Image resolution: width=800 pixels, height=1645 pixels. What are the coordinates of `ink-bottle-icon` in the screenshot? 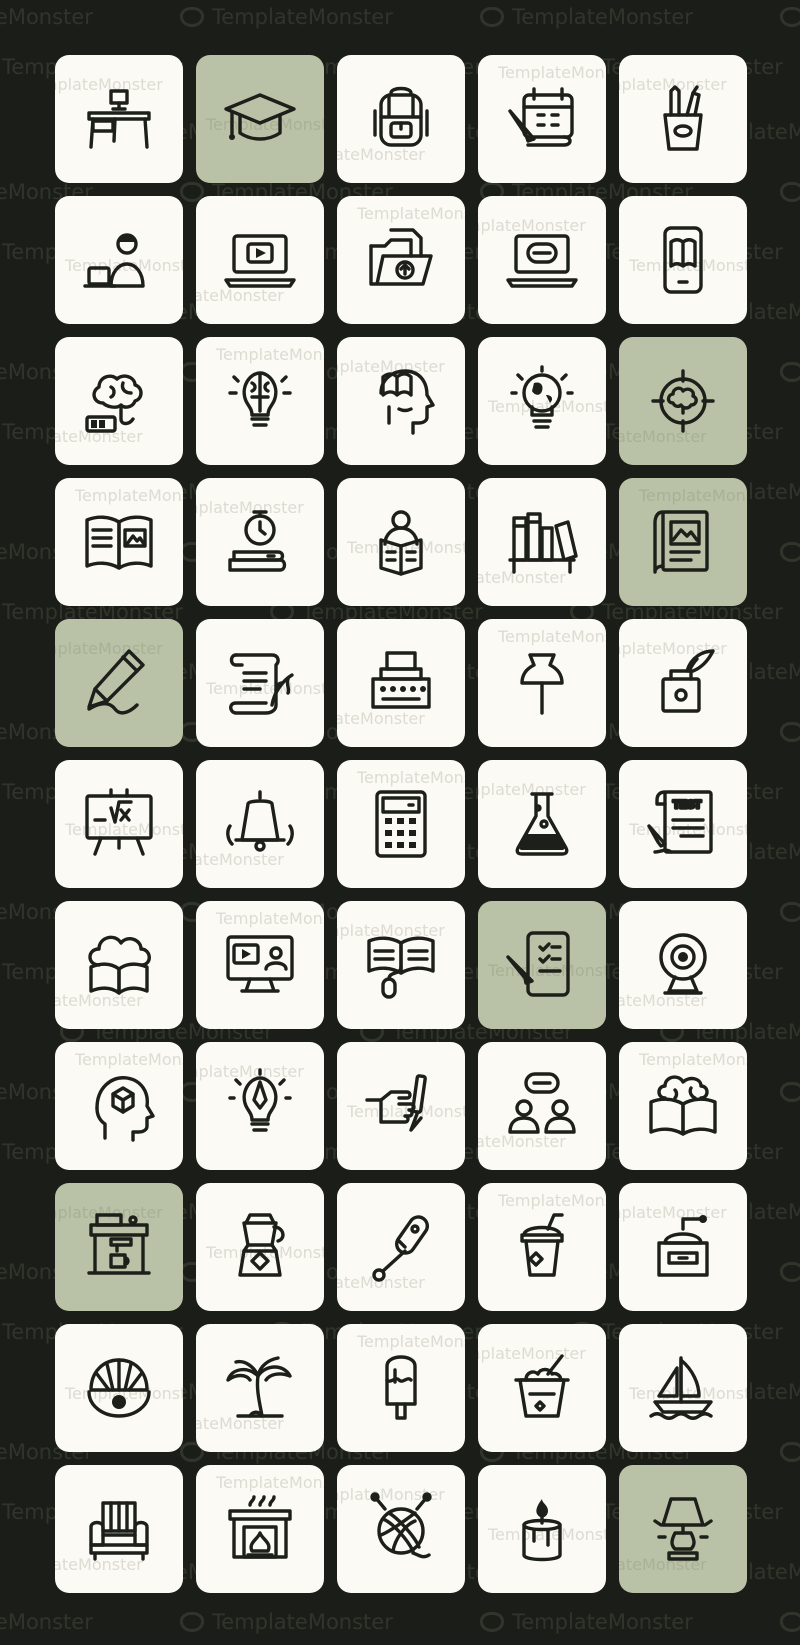 It's located at (683, 683).